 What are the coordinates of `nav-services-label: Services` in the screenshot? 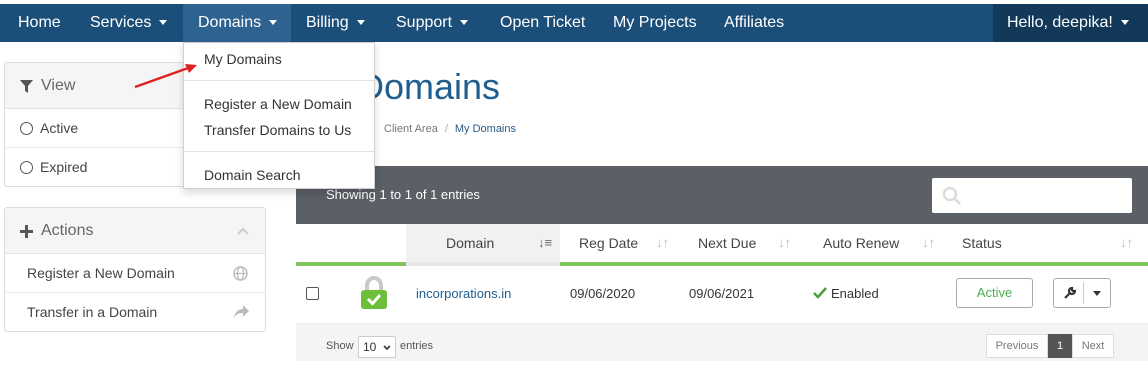 It's located at (121, 22).